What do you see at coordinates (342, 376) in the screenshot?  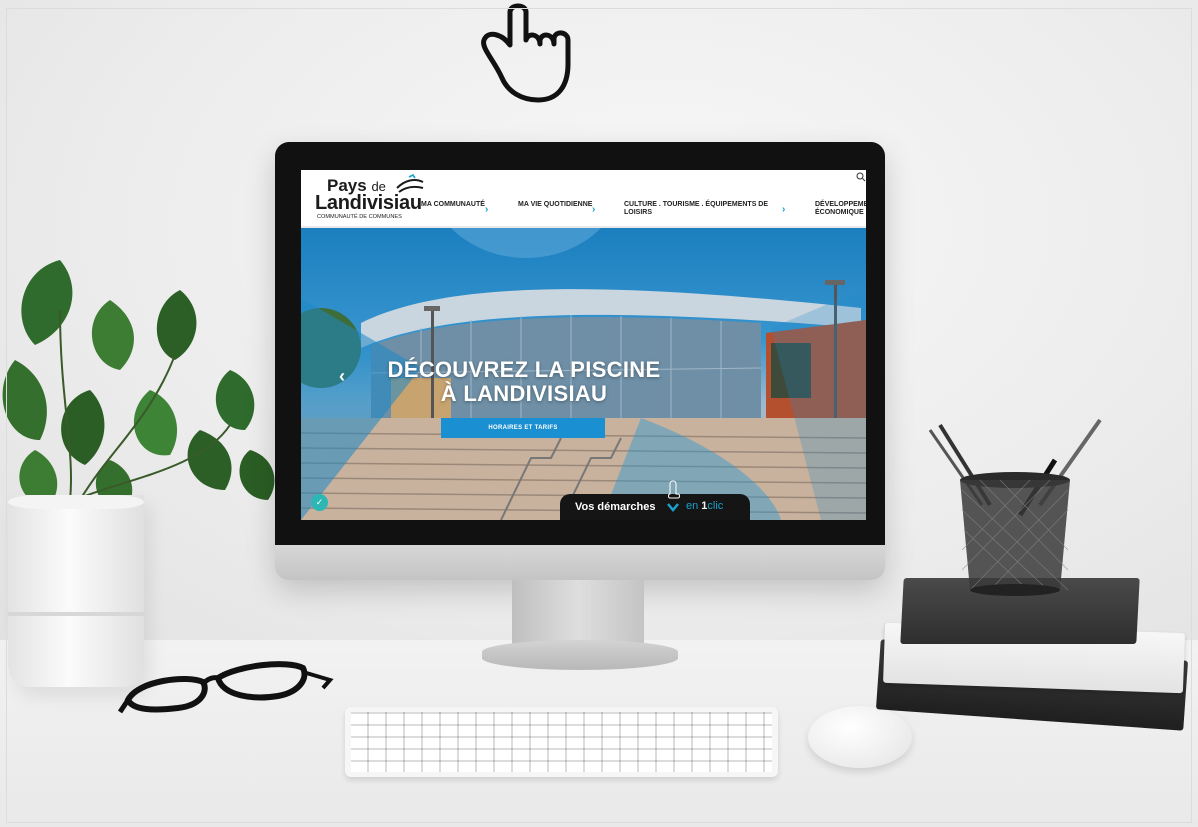 I see `chevron-left-icon: ‹` at bounding box center [342, 376].